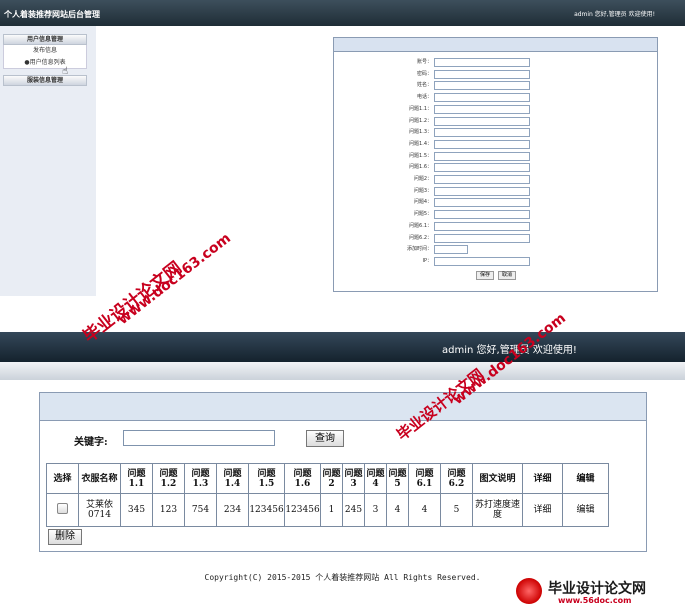 The height and width of the screenshot is (610, 685). What do you see at coordinates (422, 179) in the screenshot?
I see `form-label: 问题2：` at bounding box center [422, 179].